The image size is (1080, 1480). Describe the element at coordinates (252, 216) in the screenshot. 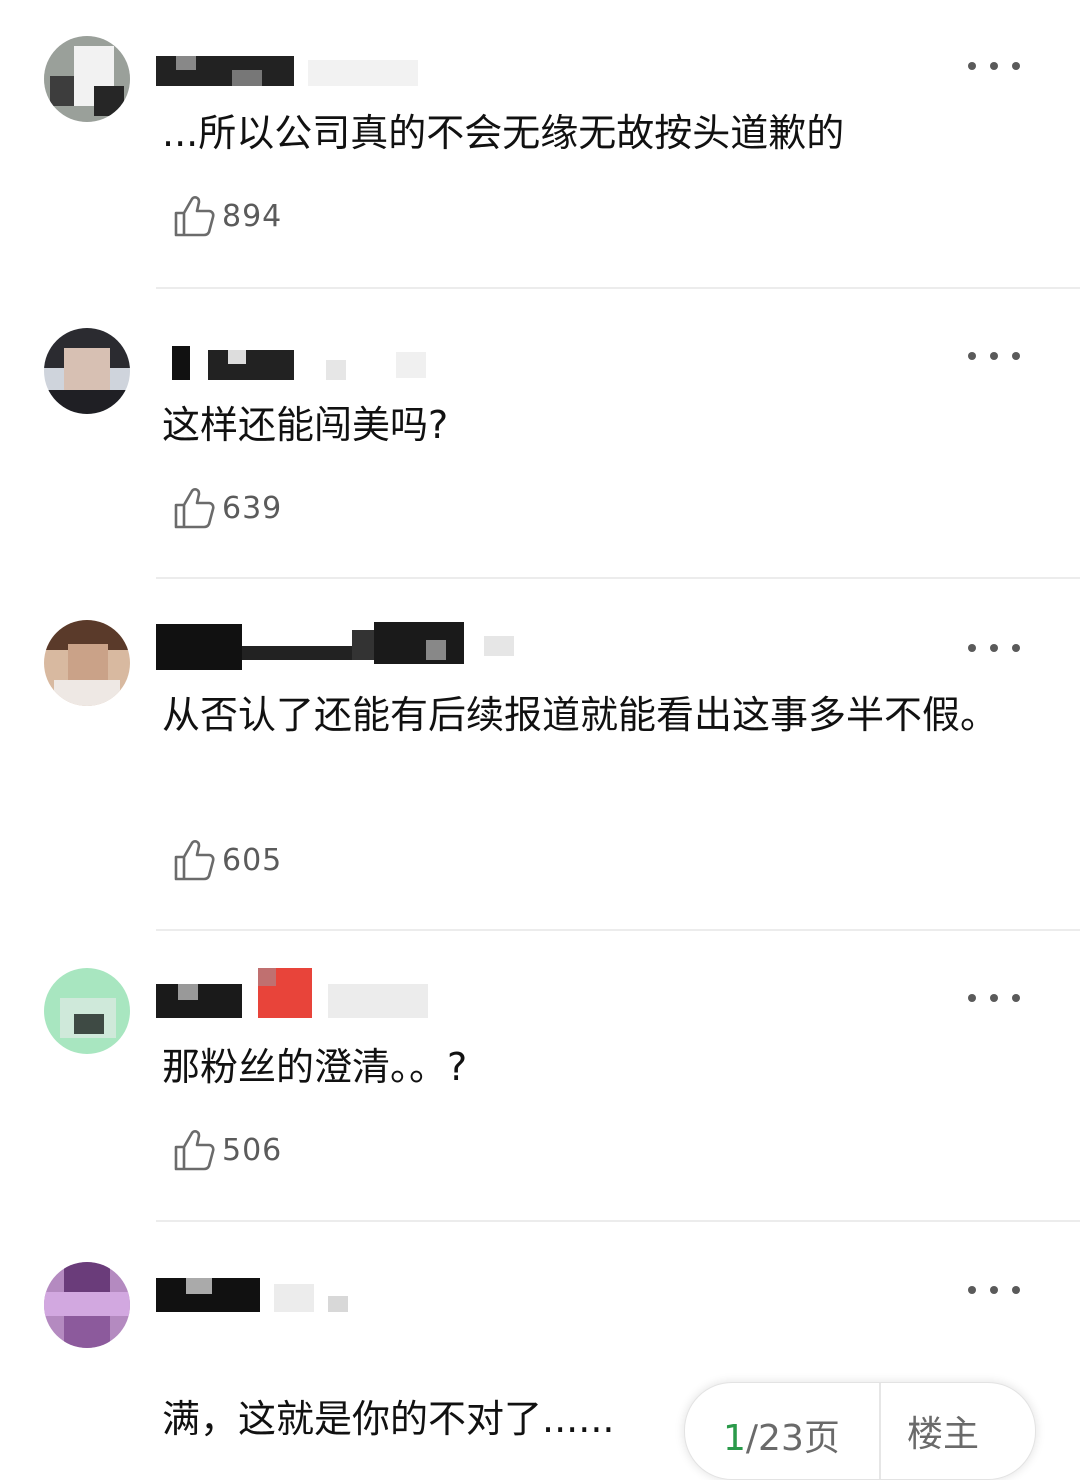

I see `like-count: 894` at that location.